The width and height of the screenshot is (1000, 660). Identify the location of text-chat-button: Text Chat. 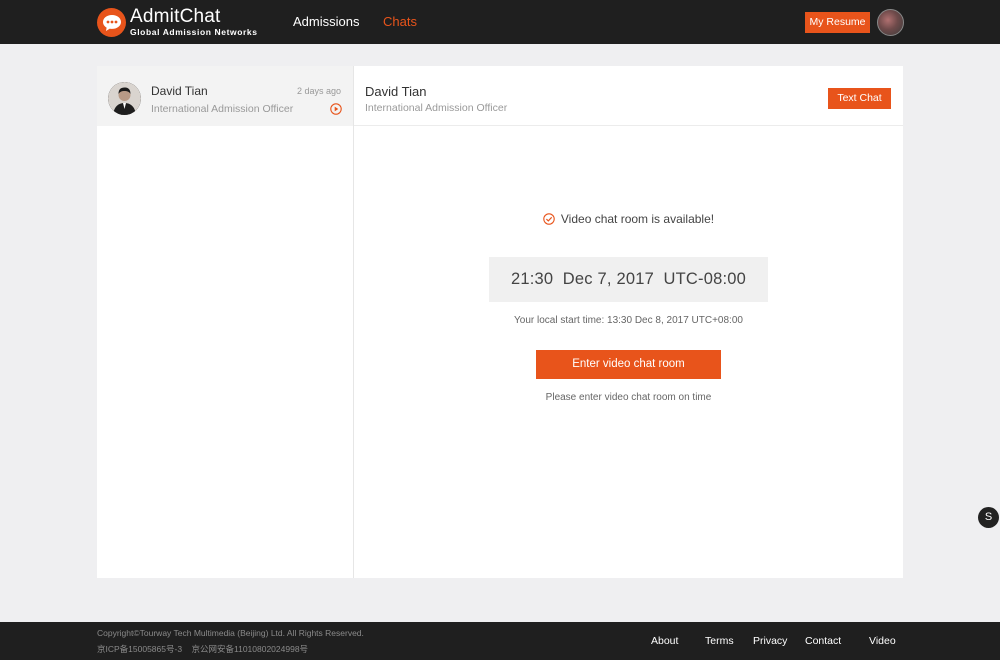
(859, 98).